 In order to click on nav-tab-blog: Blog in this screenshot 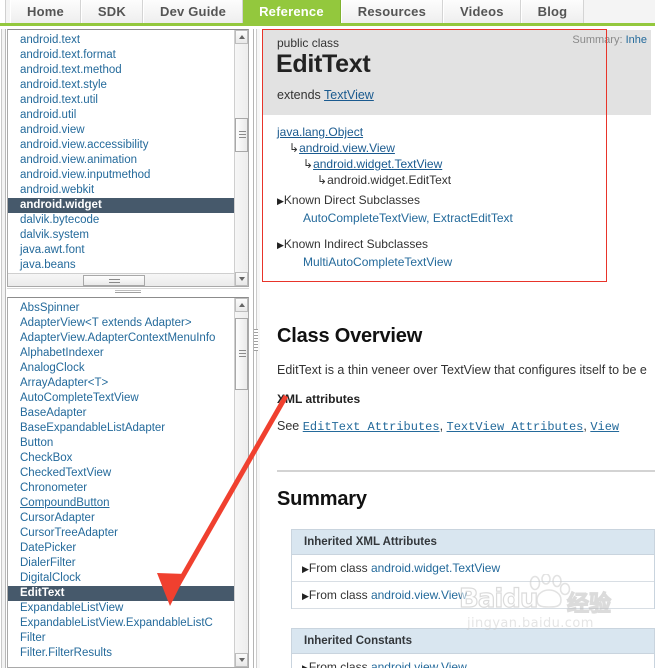, I will do `click(552, 11)`.